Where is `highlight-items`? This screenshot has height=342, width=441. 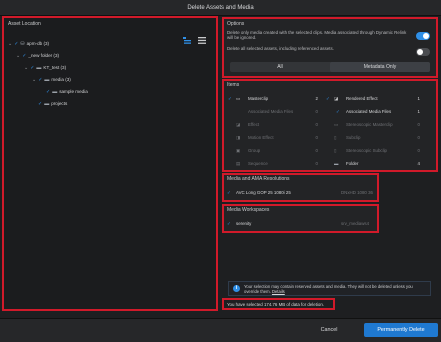 highlight-items is located at coordinates (330, 125).